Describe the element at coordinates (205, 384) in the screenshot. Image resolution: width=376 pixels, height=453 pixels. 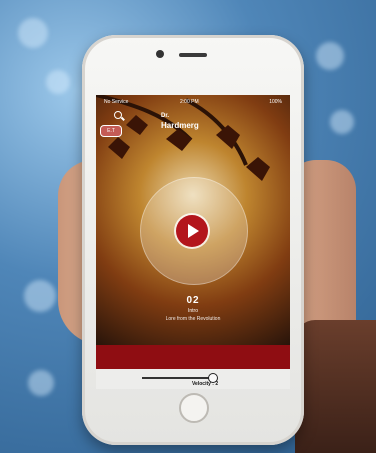
I see `speed-label: Velocity : 2` at that location.